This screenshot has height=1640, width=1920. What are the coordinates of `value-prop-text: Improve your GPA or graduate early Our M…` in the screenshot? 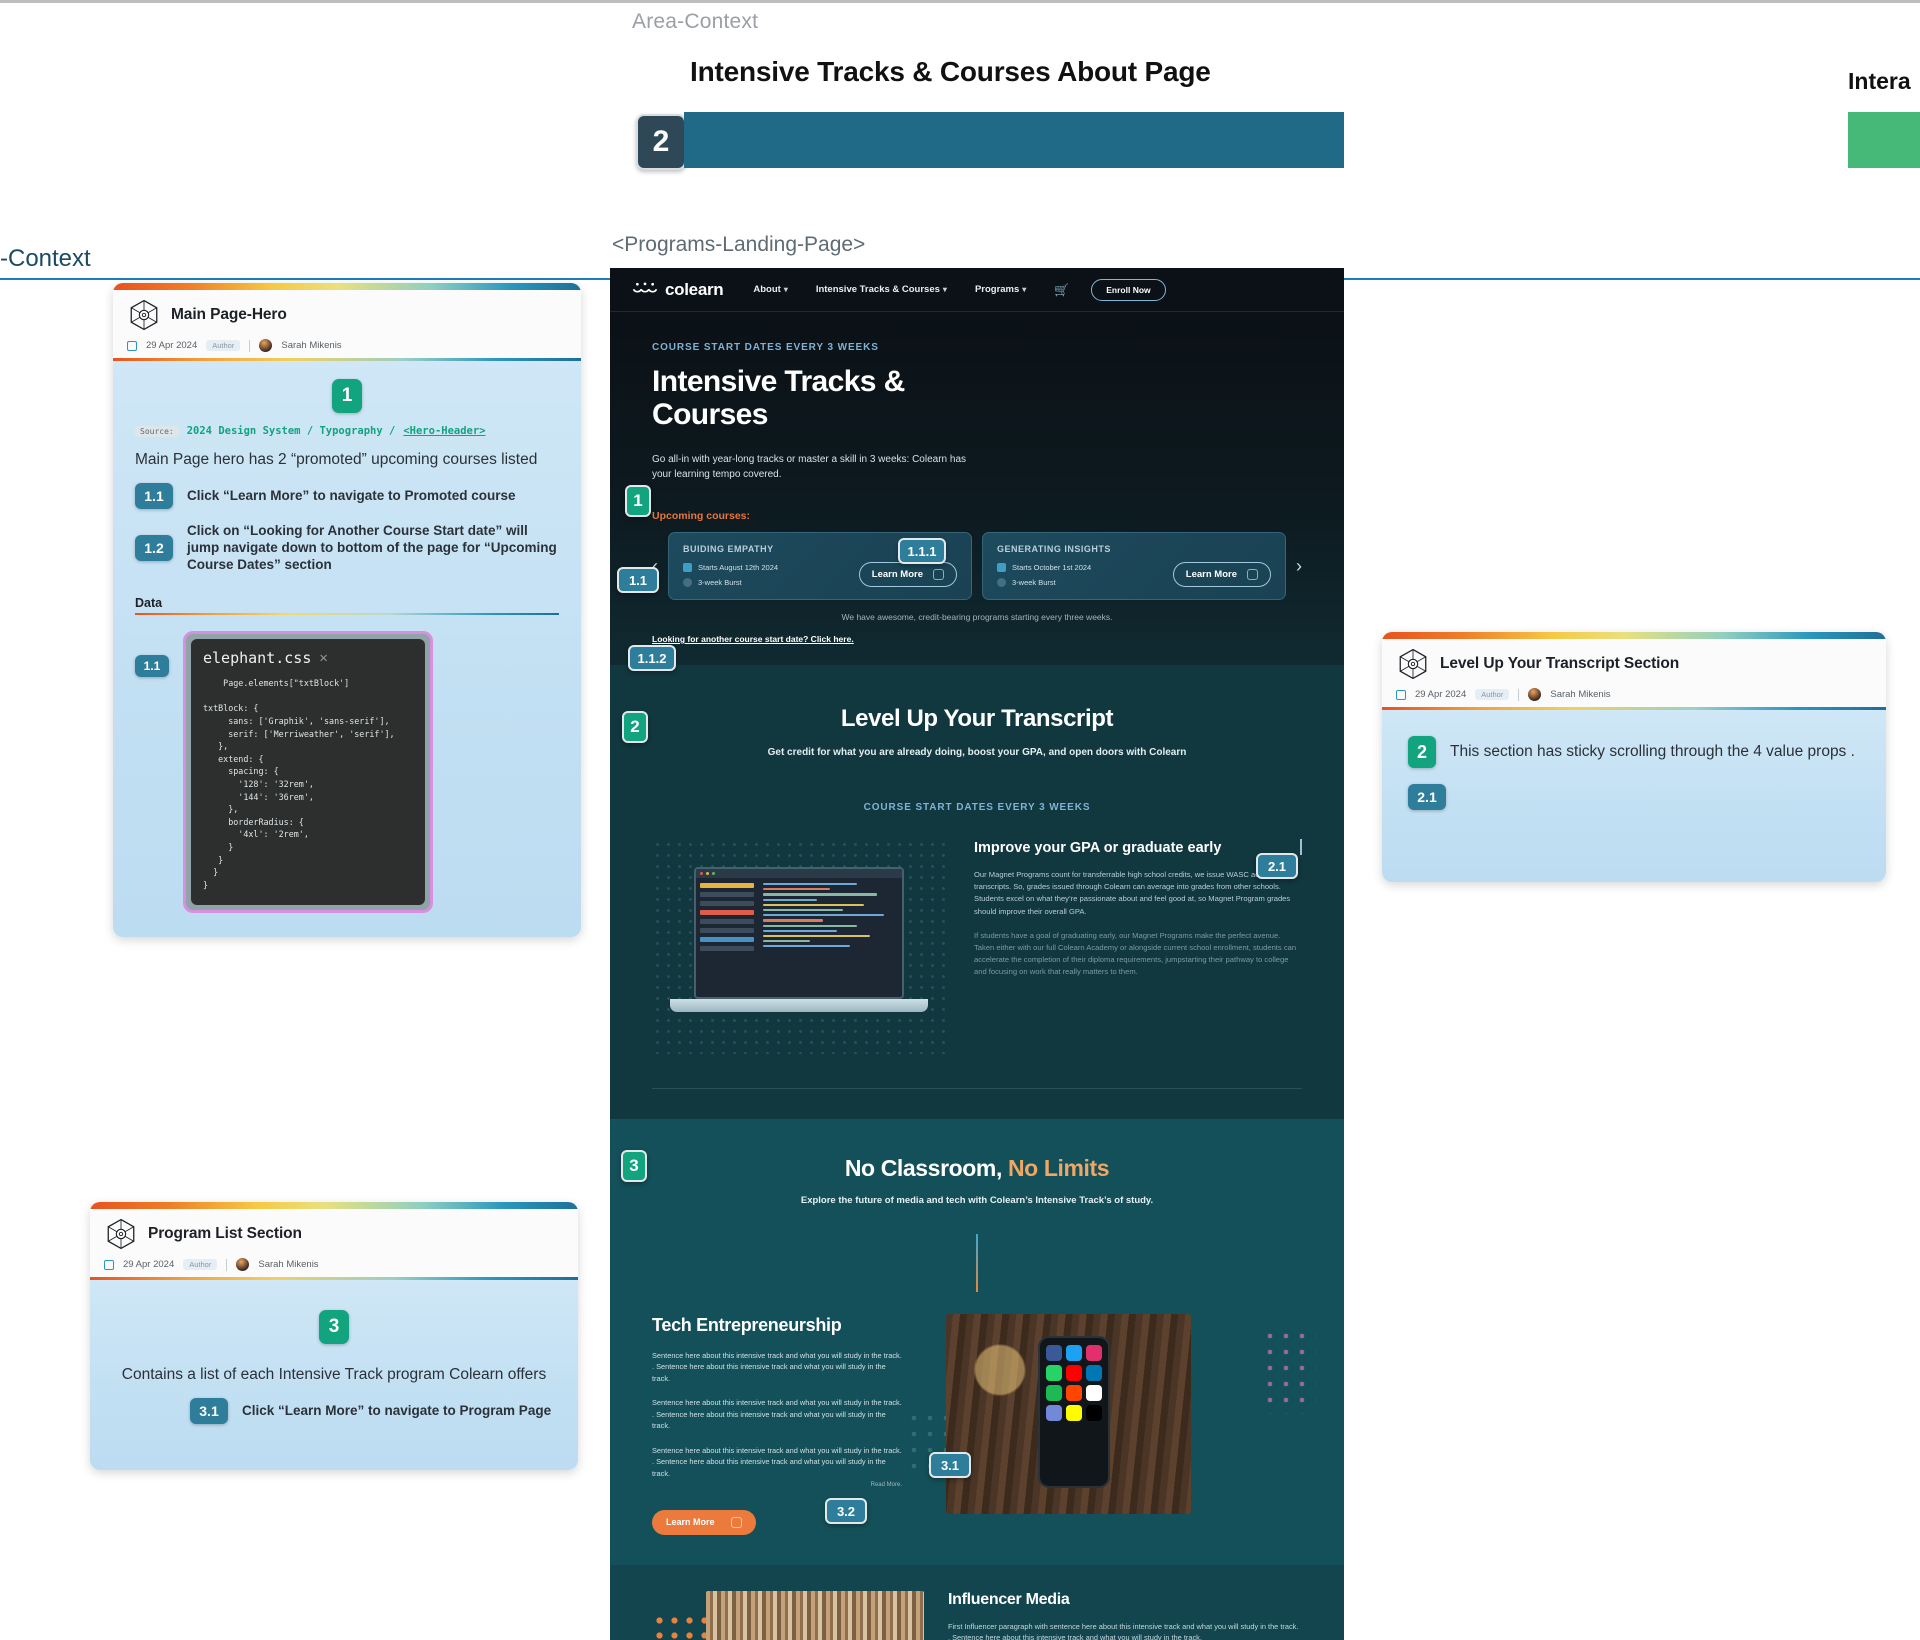 It's located at (1138, 908).